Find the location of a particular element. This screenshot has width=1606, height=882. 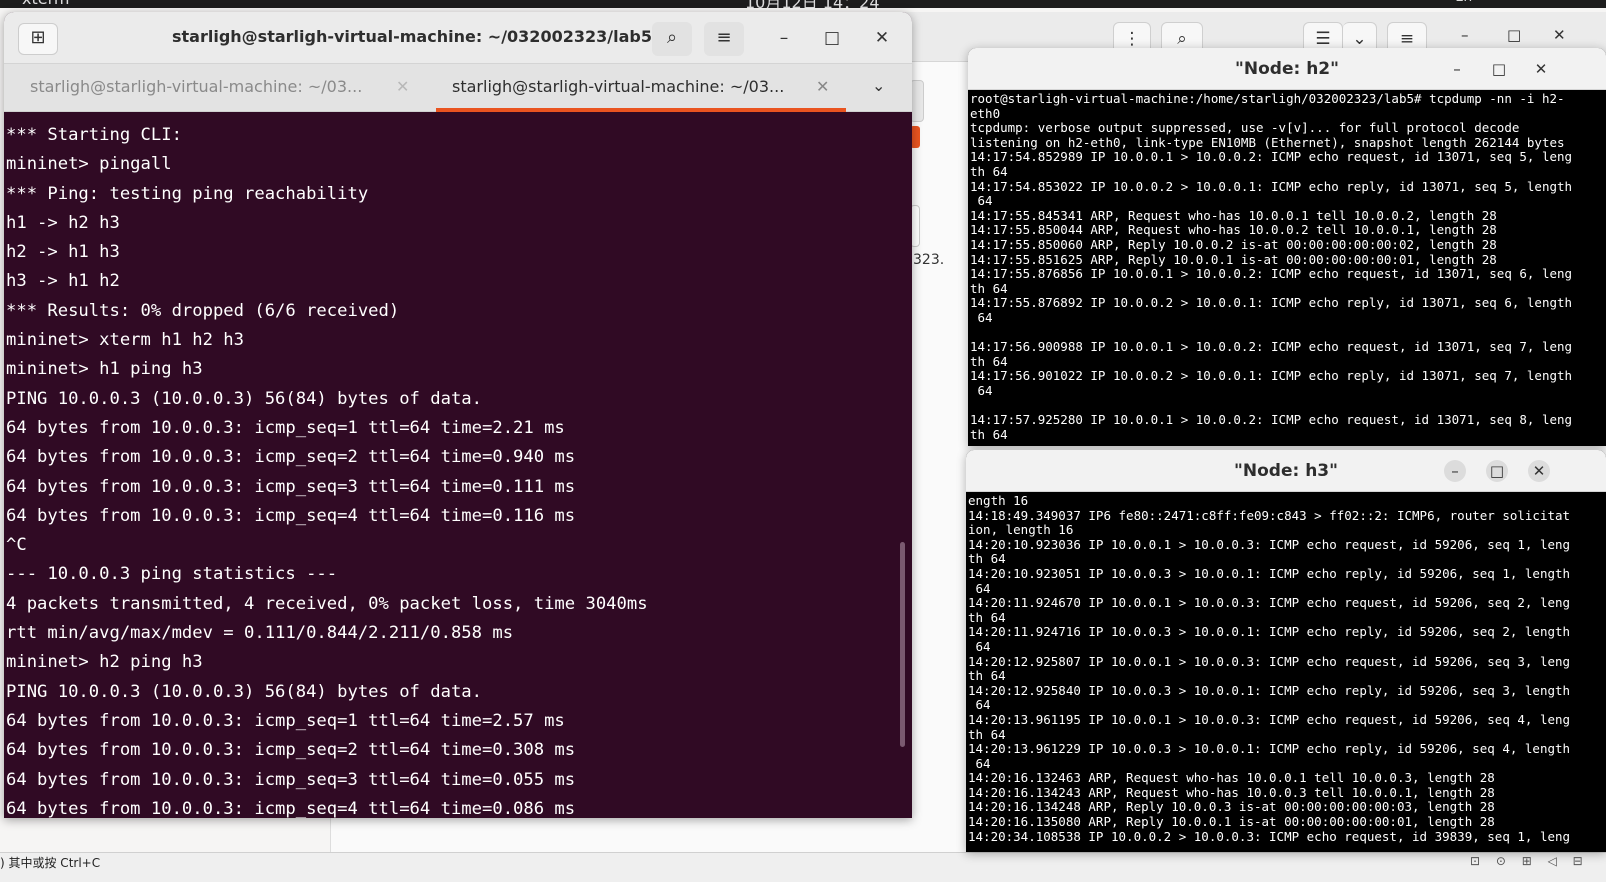

menu-icon: ≡ is located at coordinates (724, 39).